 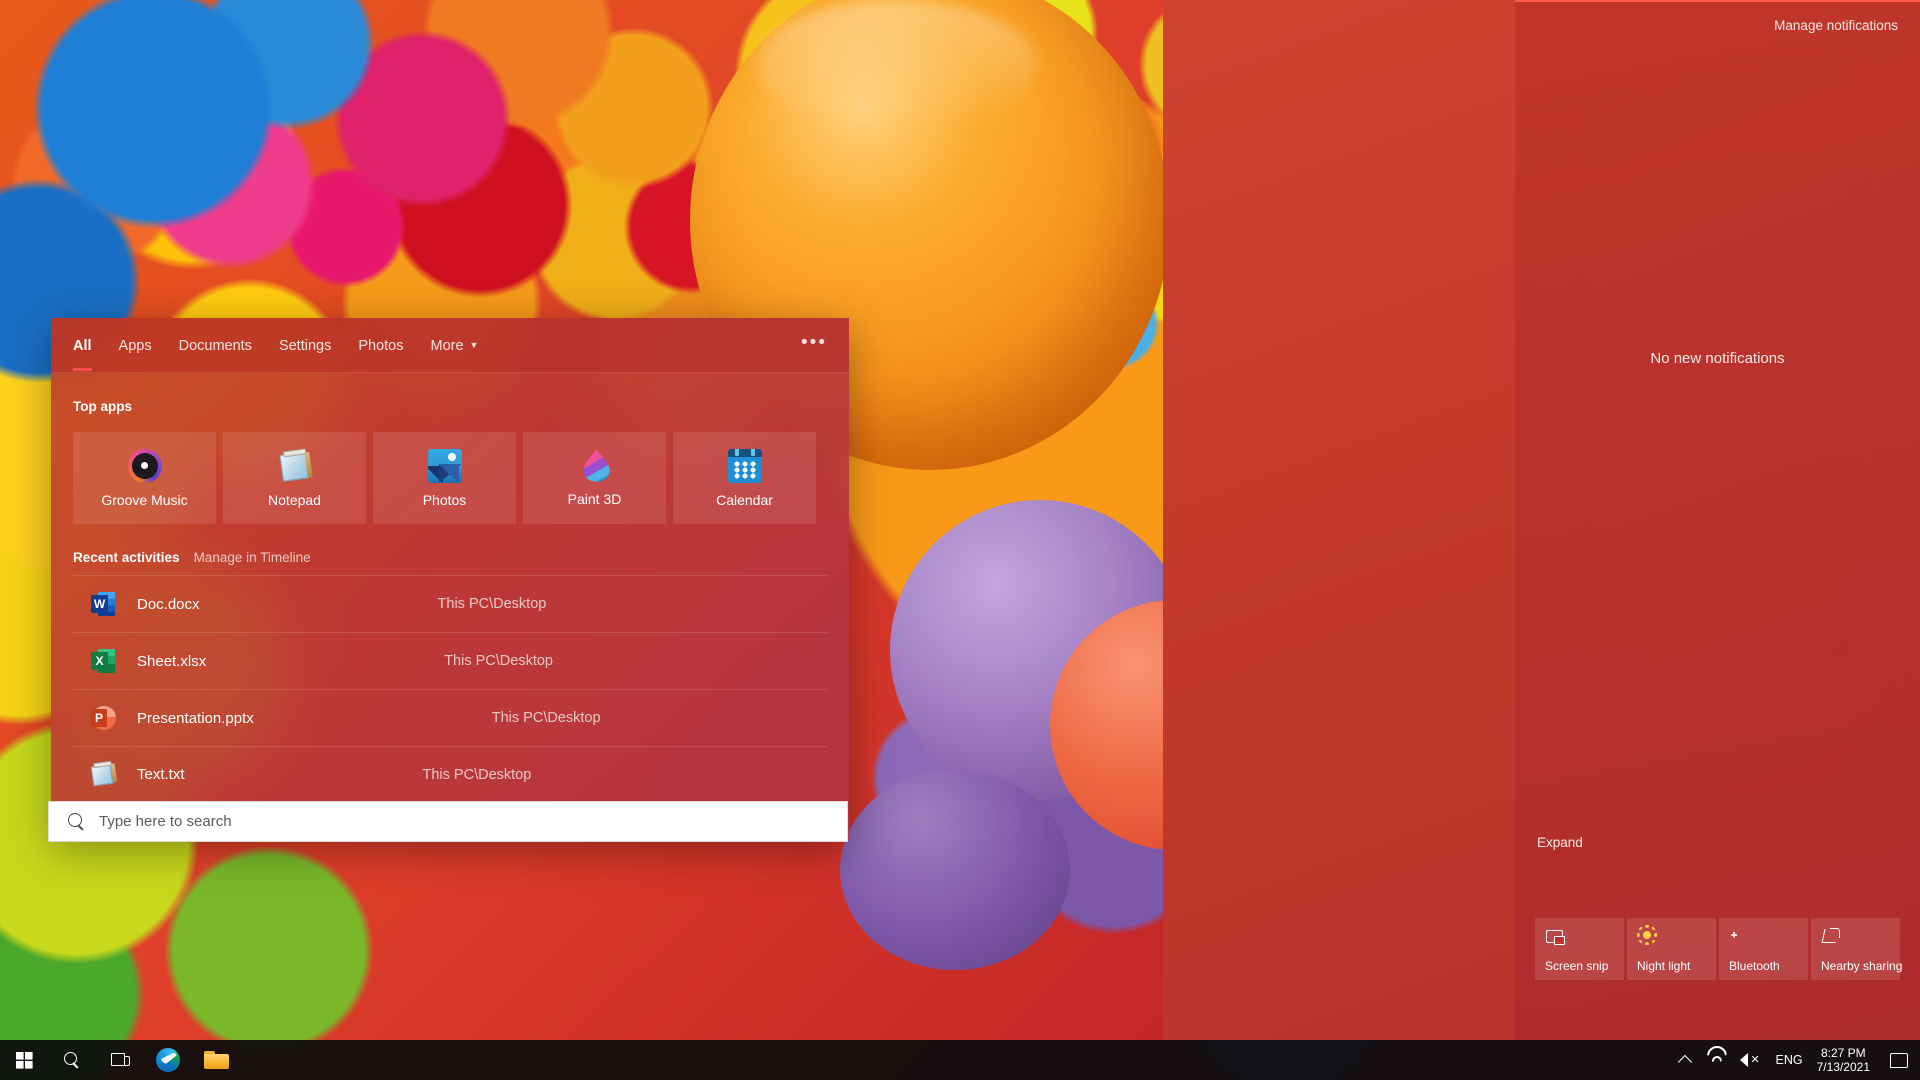 What do you see at coordinates (102, 406) in the screenshot?
I see `top-apps-title: Top apps` at bounding box center [102, 406].